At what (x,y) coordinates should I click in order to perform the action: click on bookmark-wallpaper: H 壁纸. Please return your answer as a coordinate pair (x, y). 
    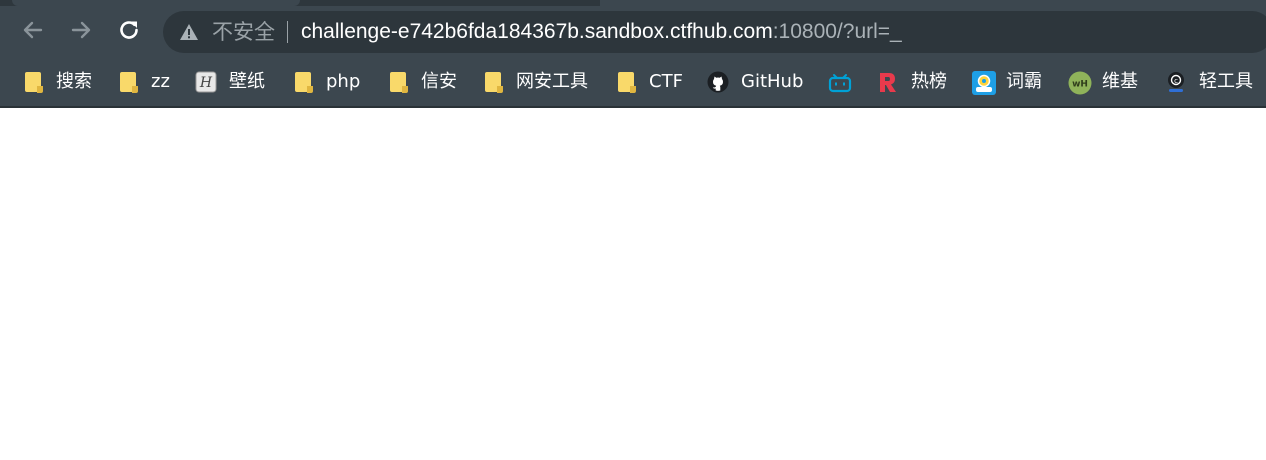
    Looking at the image, I should click on (230, 82).